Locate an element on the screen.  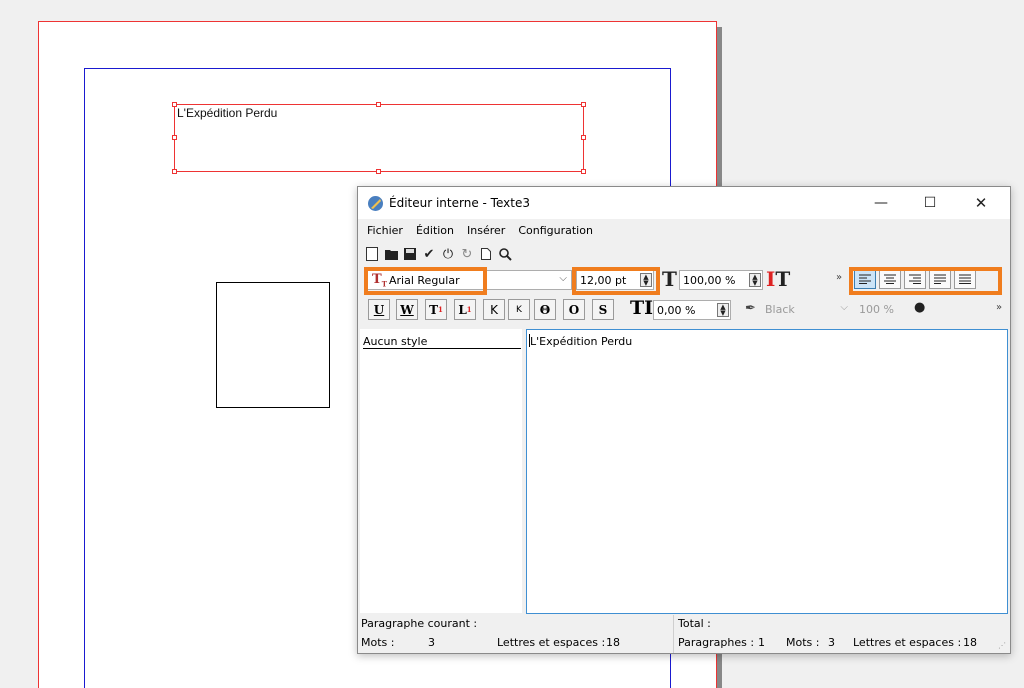
title-text-frame: L'Expédition Perdu is located at coordinates (379, 138).